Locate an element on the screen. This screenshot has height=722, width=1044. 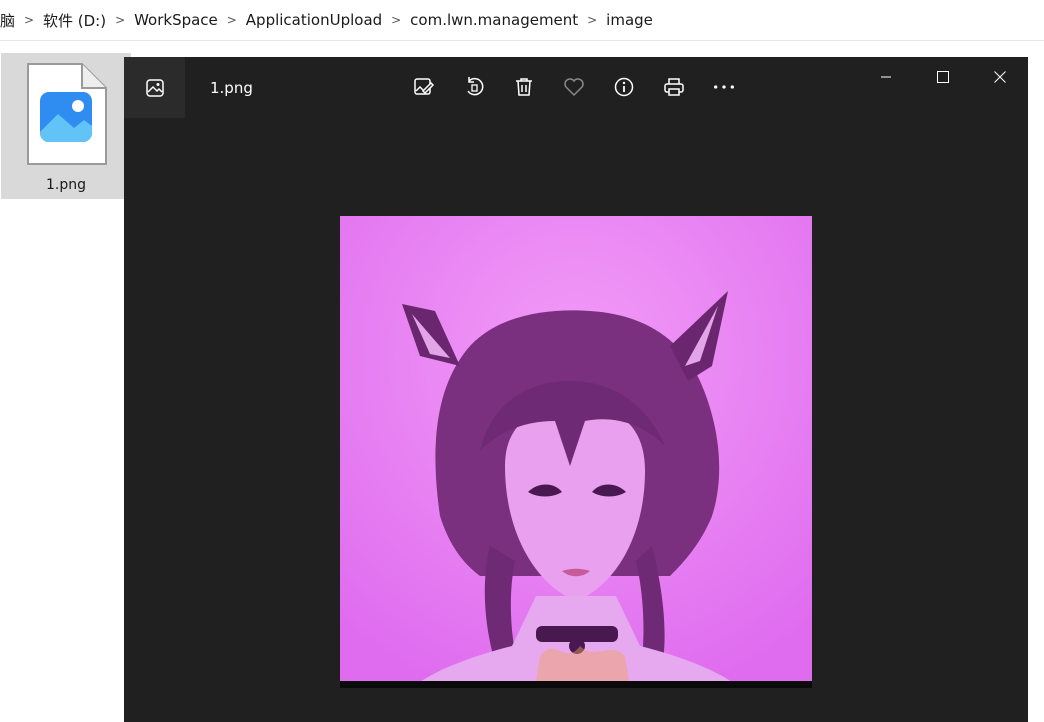
photos-app-button is located at coordinates (154, 87).